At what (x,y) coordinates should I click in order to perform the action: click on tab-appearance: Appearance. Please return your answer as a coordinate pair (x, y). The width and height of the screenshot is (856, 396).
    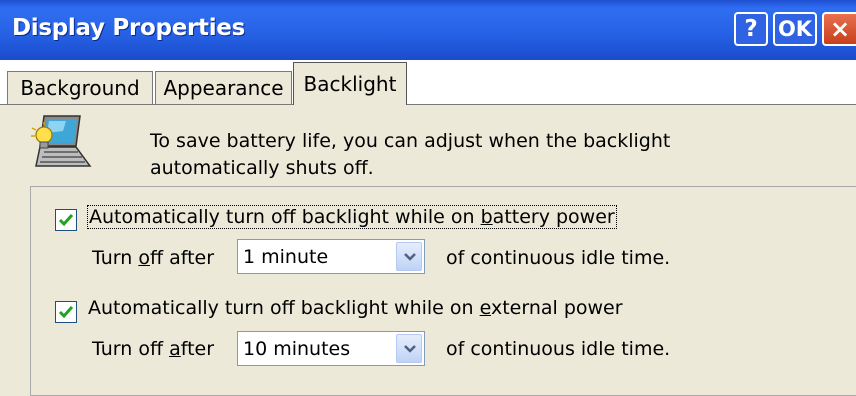
    Looking at the image, I should click on (223, 87).